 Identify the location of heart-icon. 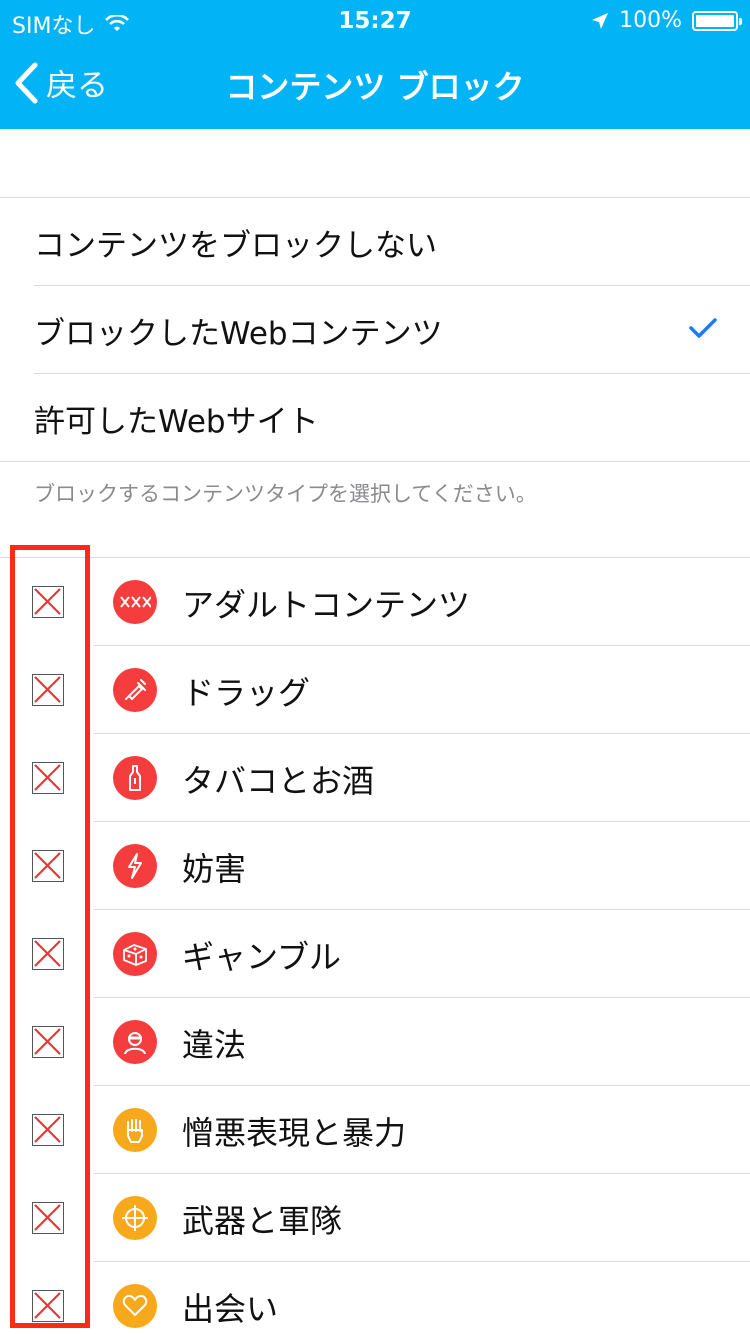
(135, 1306).